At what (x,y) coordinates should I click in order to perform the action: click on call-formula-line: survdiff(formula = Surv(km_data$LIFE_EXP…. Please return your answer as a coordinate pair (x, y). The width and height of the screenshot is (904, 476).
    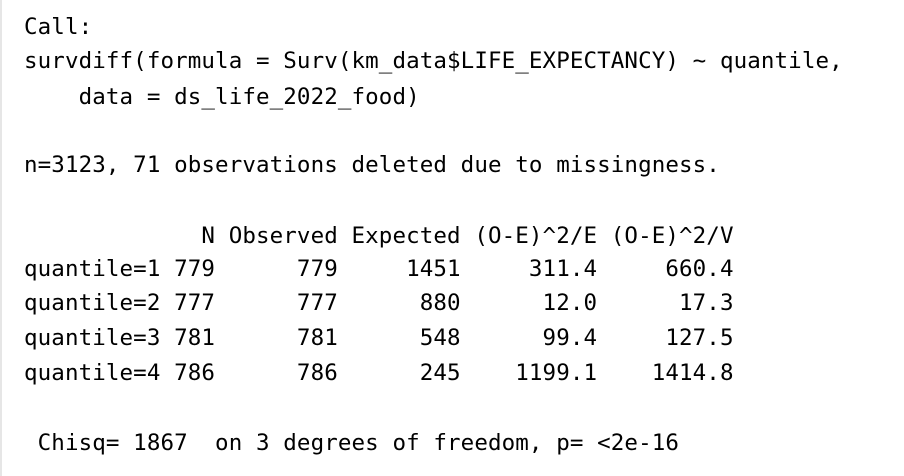
    Looking at the image, I should click on (433, 61).